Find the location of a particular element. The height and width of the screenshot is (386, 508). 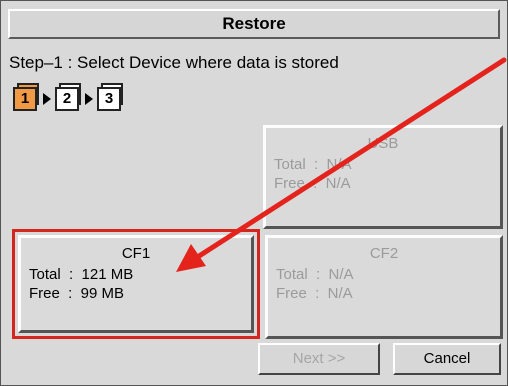

device-cf2-button: CF2 Total : N/A Free : N/A is located at coordinates (384, 287).